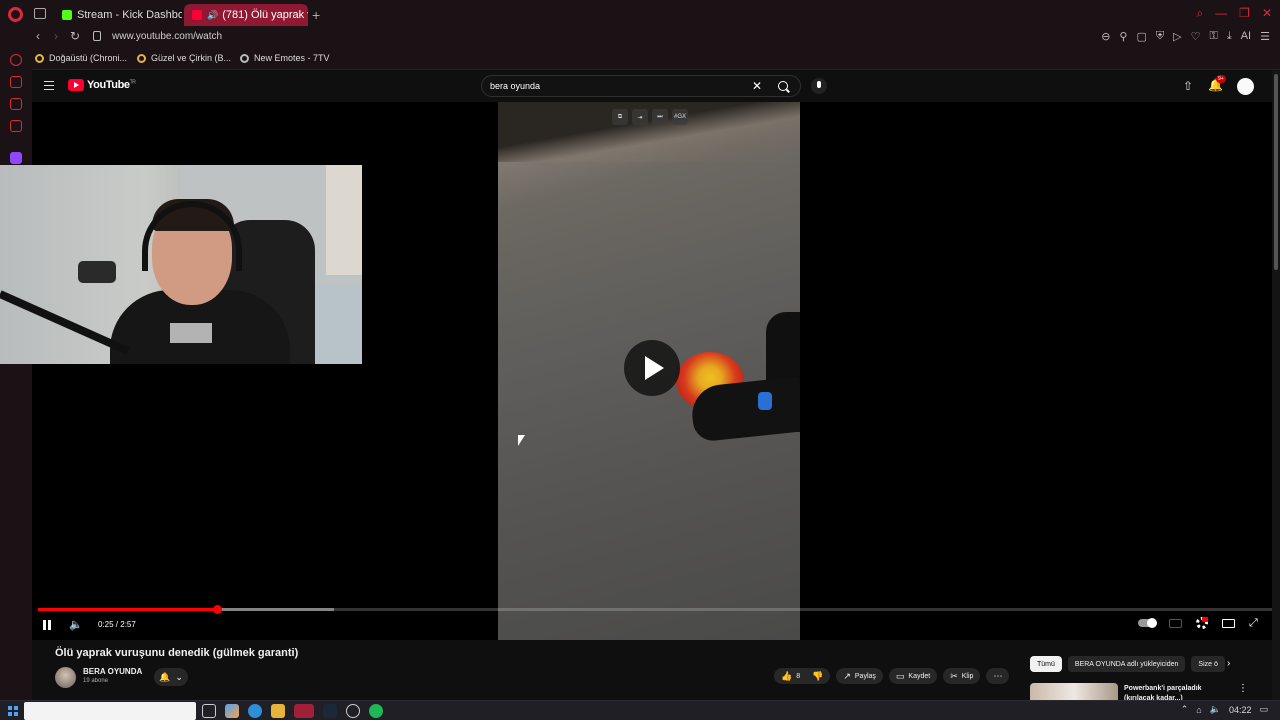  Describe the element at coordinates (817, 676) in the screenshot. I see `thumbs-down-icon: 👎` at that location.